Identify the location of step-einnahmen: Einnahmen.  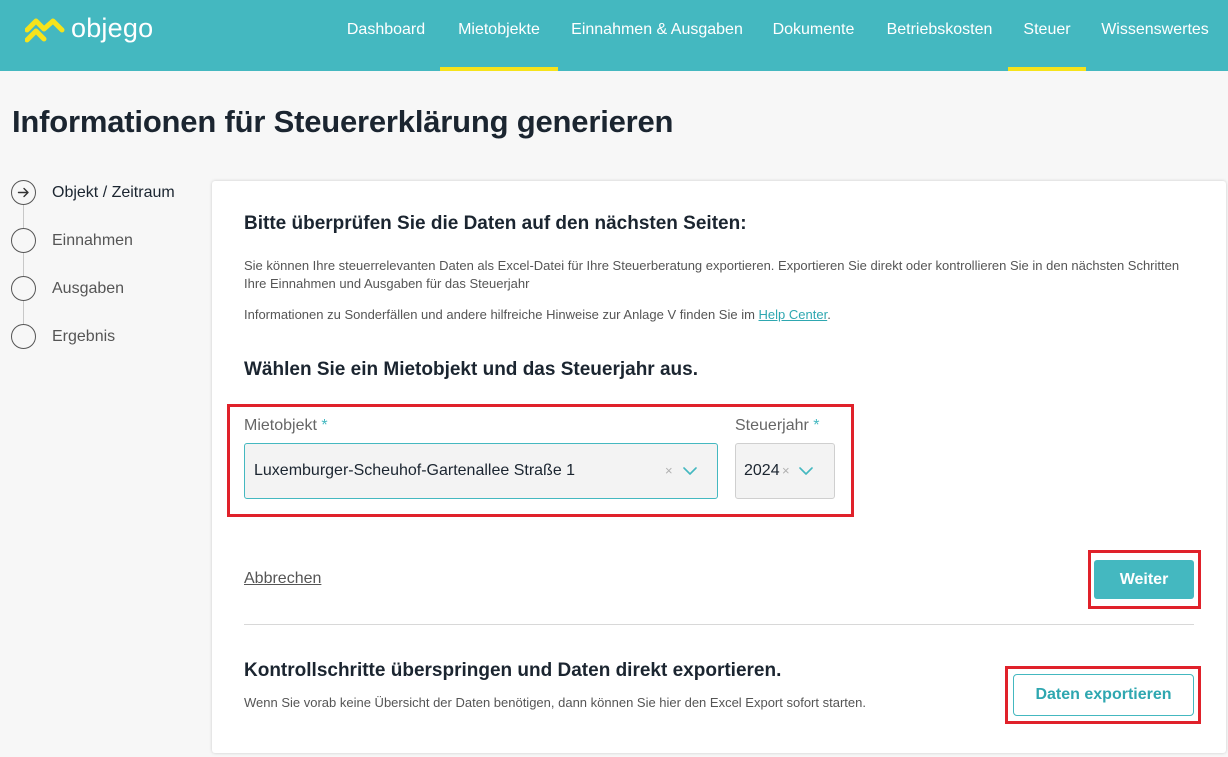
(72, 240).